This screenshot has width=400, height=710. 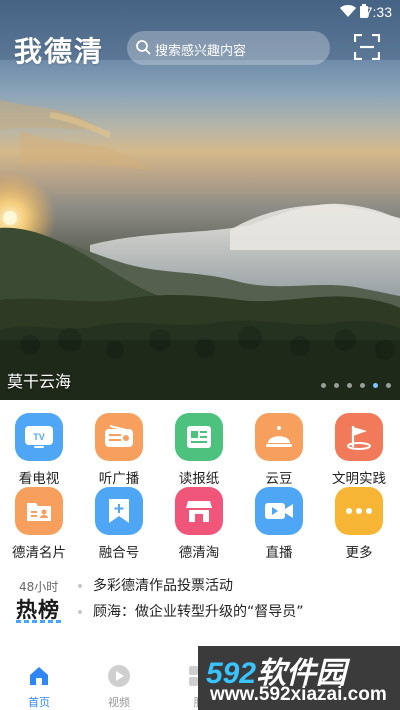 What do you see at coordinates (367, 47) in the screenshot?
I see `scan-icon` at bounding box center [367, 47].